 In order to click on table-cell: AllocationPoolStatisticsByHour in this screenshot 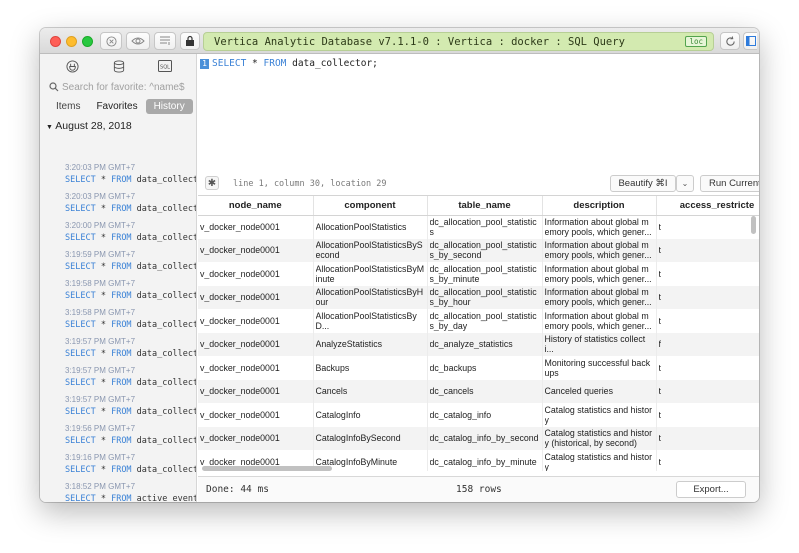, I will do `click(370, 297)`.